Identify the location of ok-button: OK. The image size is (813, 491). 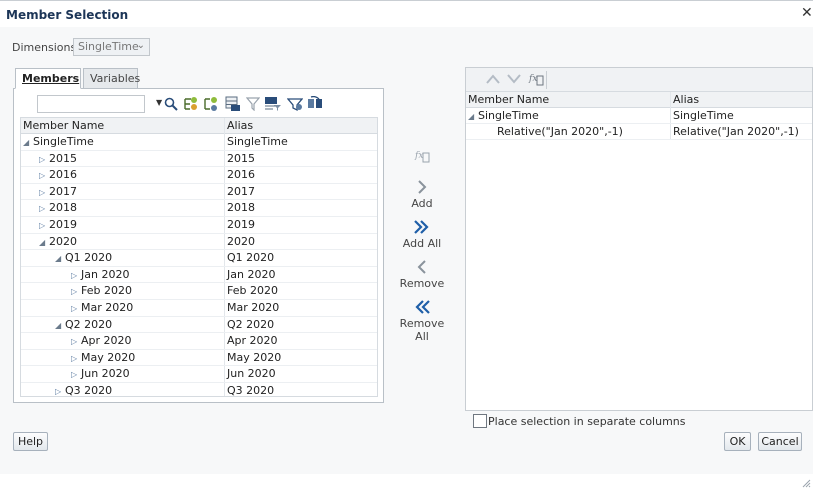
(737, 441).